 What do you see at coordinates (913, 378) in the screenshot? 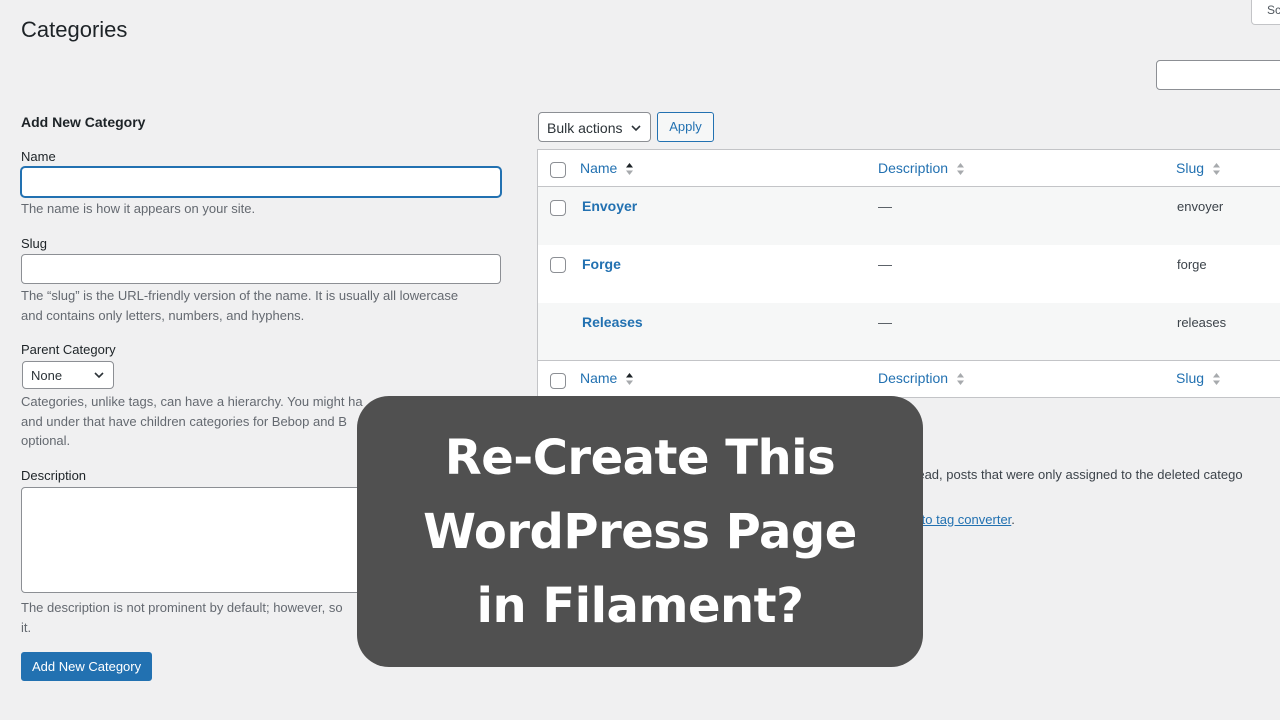
I see `column-footer-label: Description` at bounding box center [913, 378].